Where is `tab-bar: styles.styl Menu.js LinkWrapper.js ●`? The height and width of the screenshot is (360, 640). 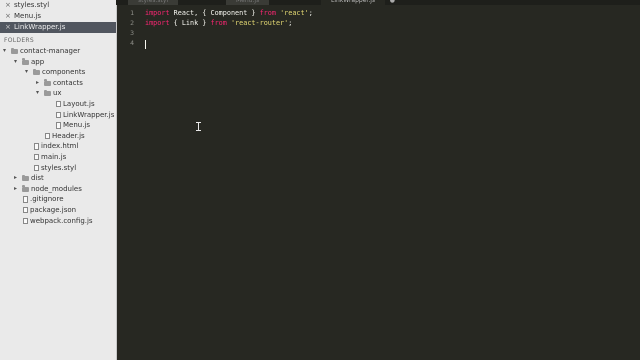
tab-bar: styles.styl Menu.js LinkWrapper.js ● is located at coordinates (378, 2).